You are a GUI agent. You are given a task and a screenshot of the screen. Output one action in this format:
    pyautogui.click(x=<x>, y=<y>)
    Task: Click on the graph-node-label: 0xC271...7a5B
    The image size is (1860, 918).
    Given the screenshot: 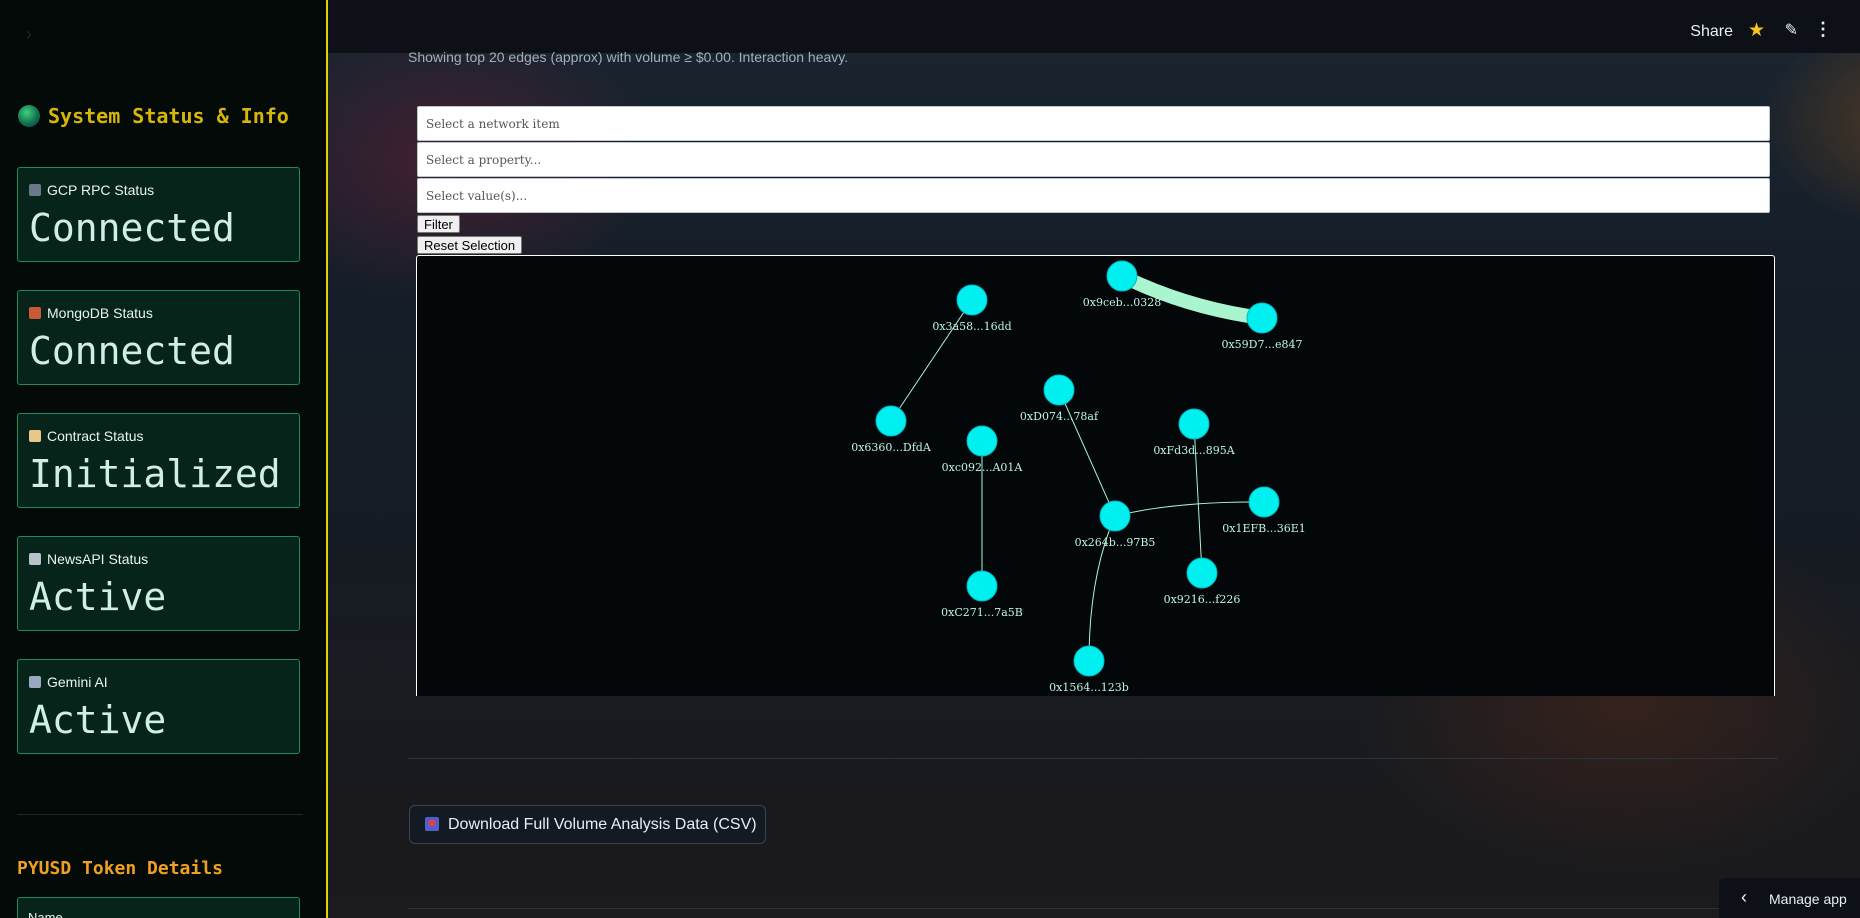 What is the action you would take?
    pyautogui.click(x=982, y=612)
    